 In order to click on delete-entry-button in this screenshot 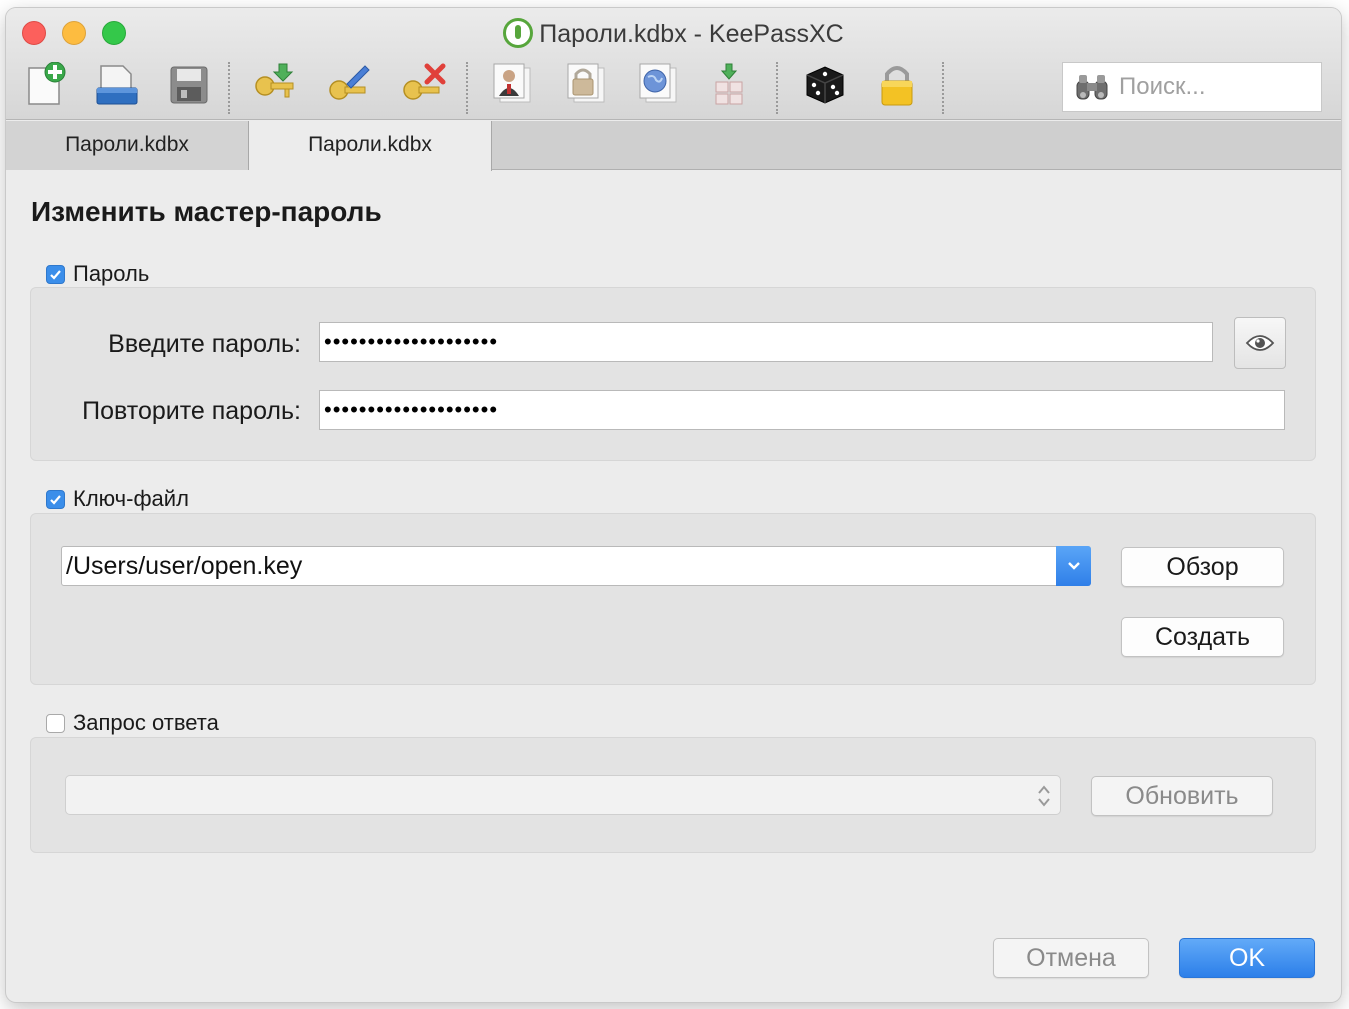, I will do `click(423, 85)`.